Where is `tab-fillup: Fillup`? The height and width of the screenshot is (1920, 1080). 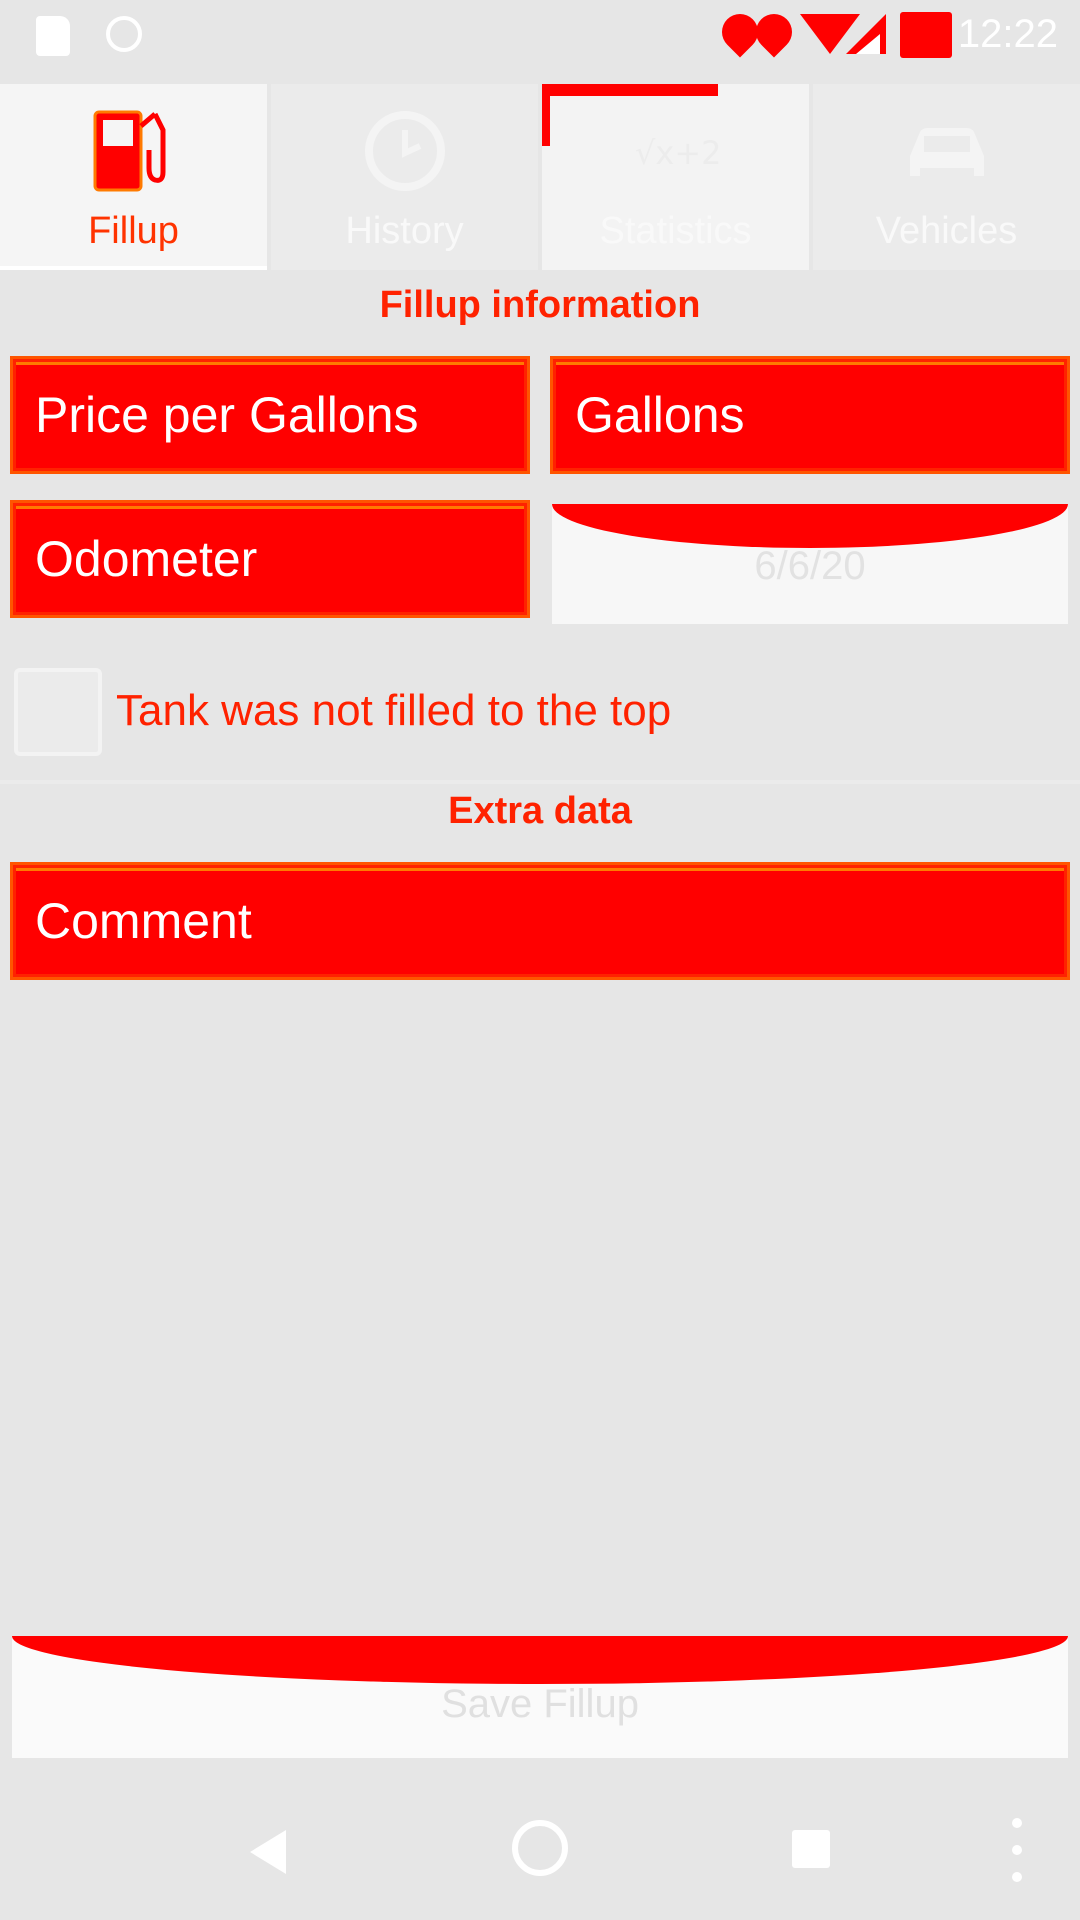
tab-fillup: Fillup is located at coordinates (133, 177).